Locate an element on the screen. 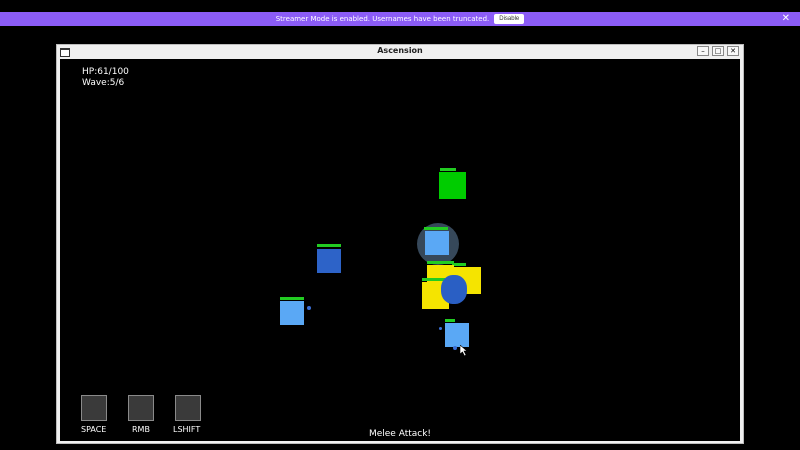 The height and width of the screenshot is (450, 800). enemy-green is located at coordinates (452, 185).